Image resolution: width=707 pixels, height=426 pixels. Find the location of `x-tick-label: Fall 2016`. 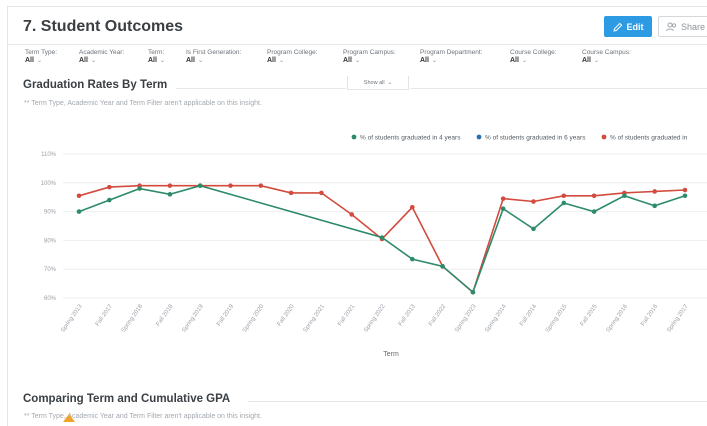

x-tick-label: Fall 2016 is located at coordinates (649, 315).